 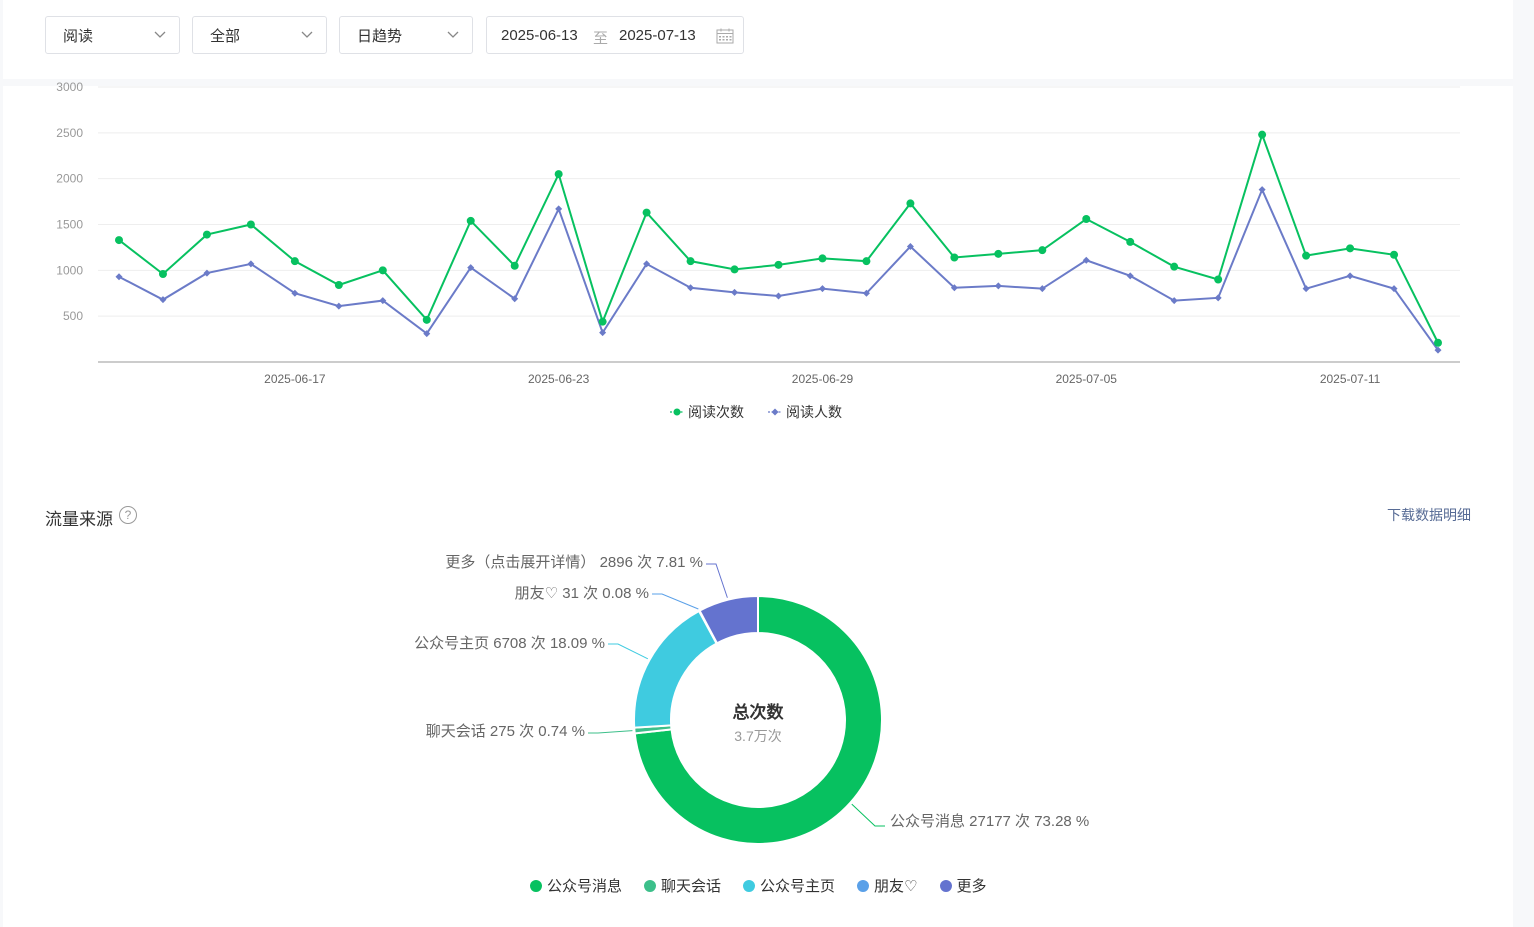 What do you see at coordinates (539, 35) in the screenshot?
I see `date-start: 2025-06-13` at bounding box center [539, 35].